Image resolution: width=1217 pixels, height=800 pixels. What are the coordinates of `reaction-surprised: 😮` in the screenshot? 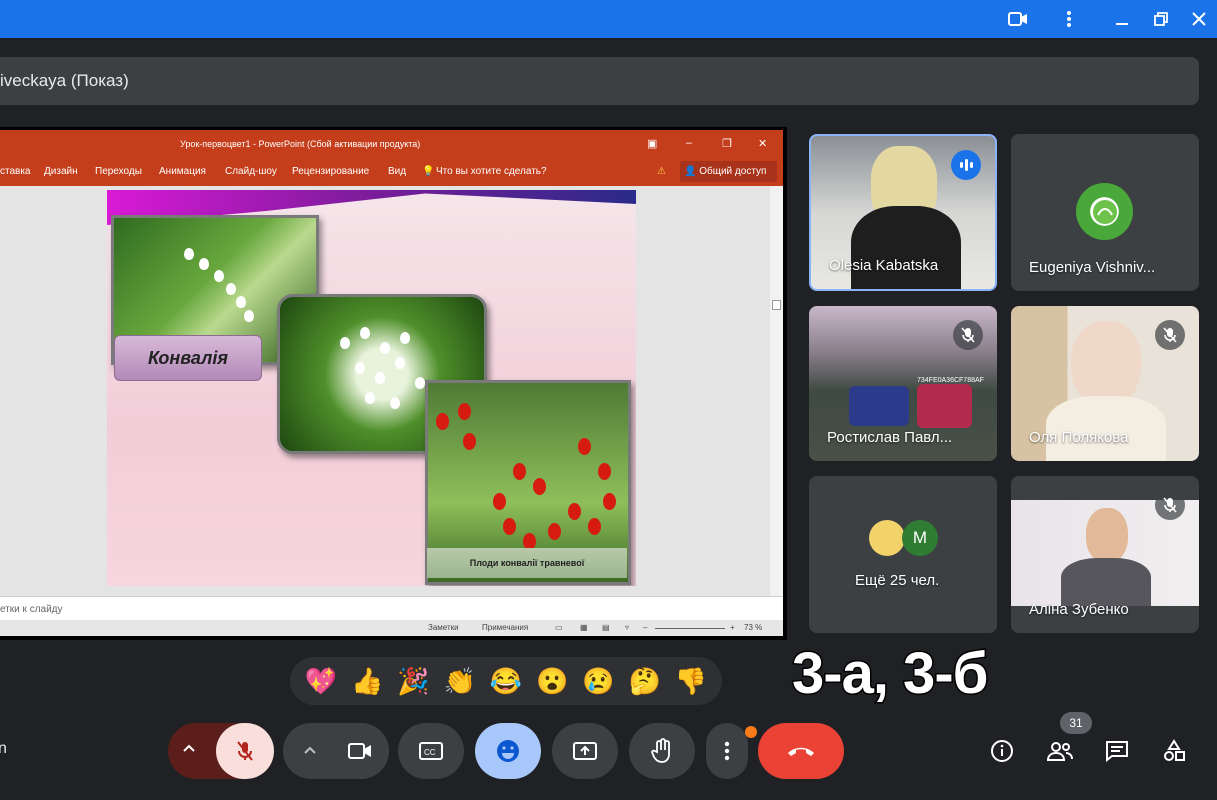 It's located at (552, 681).